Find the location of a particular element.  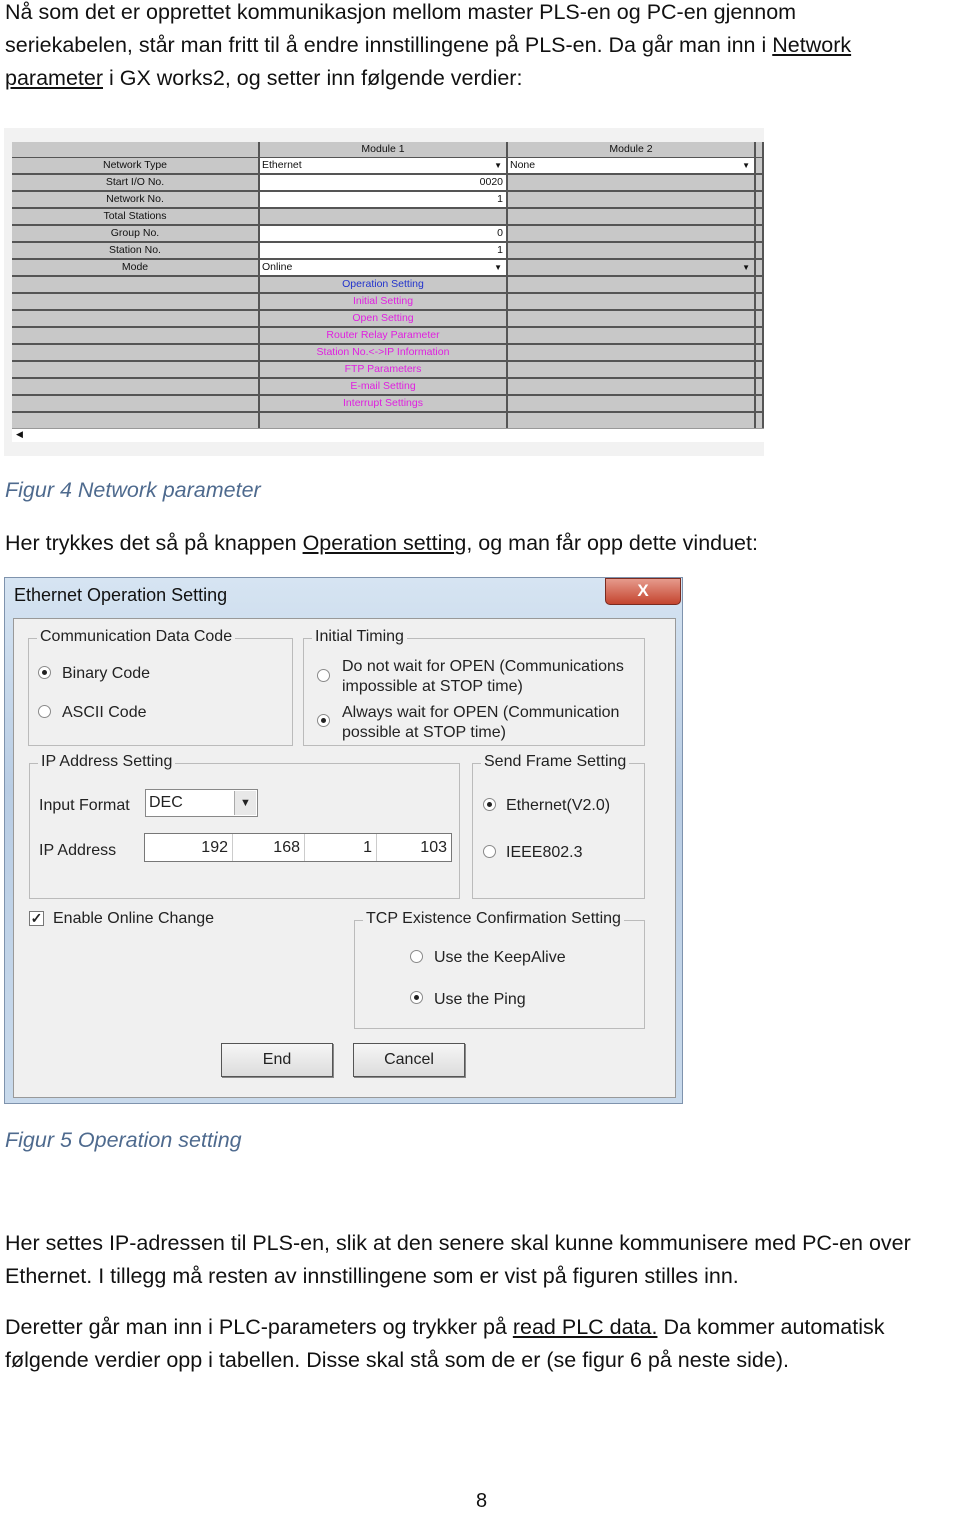

ip-octet-1: 192 is located at coordinates (189, 847).